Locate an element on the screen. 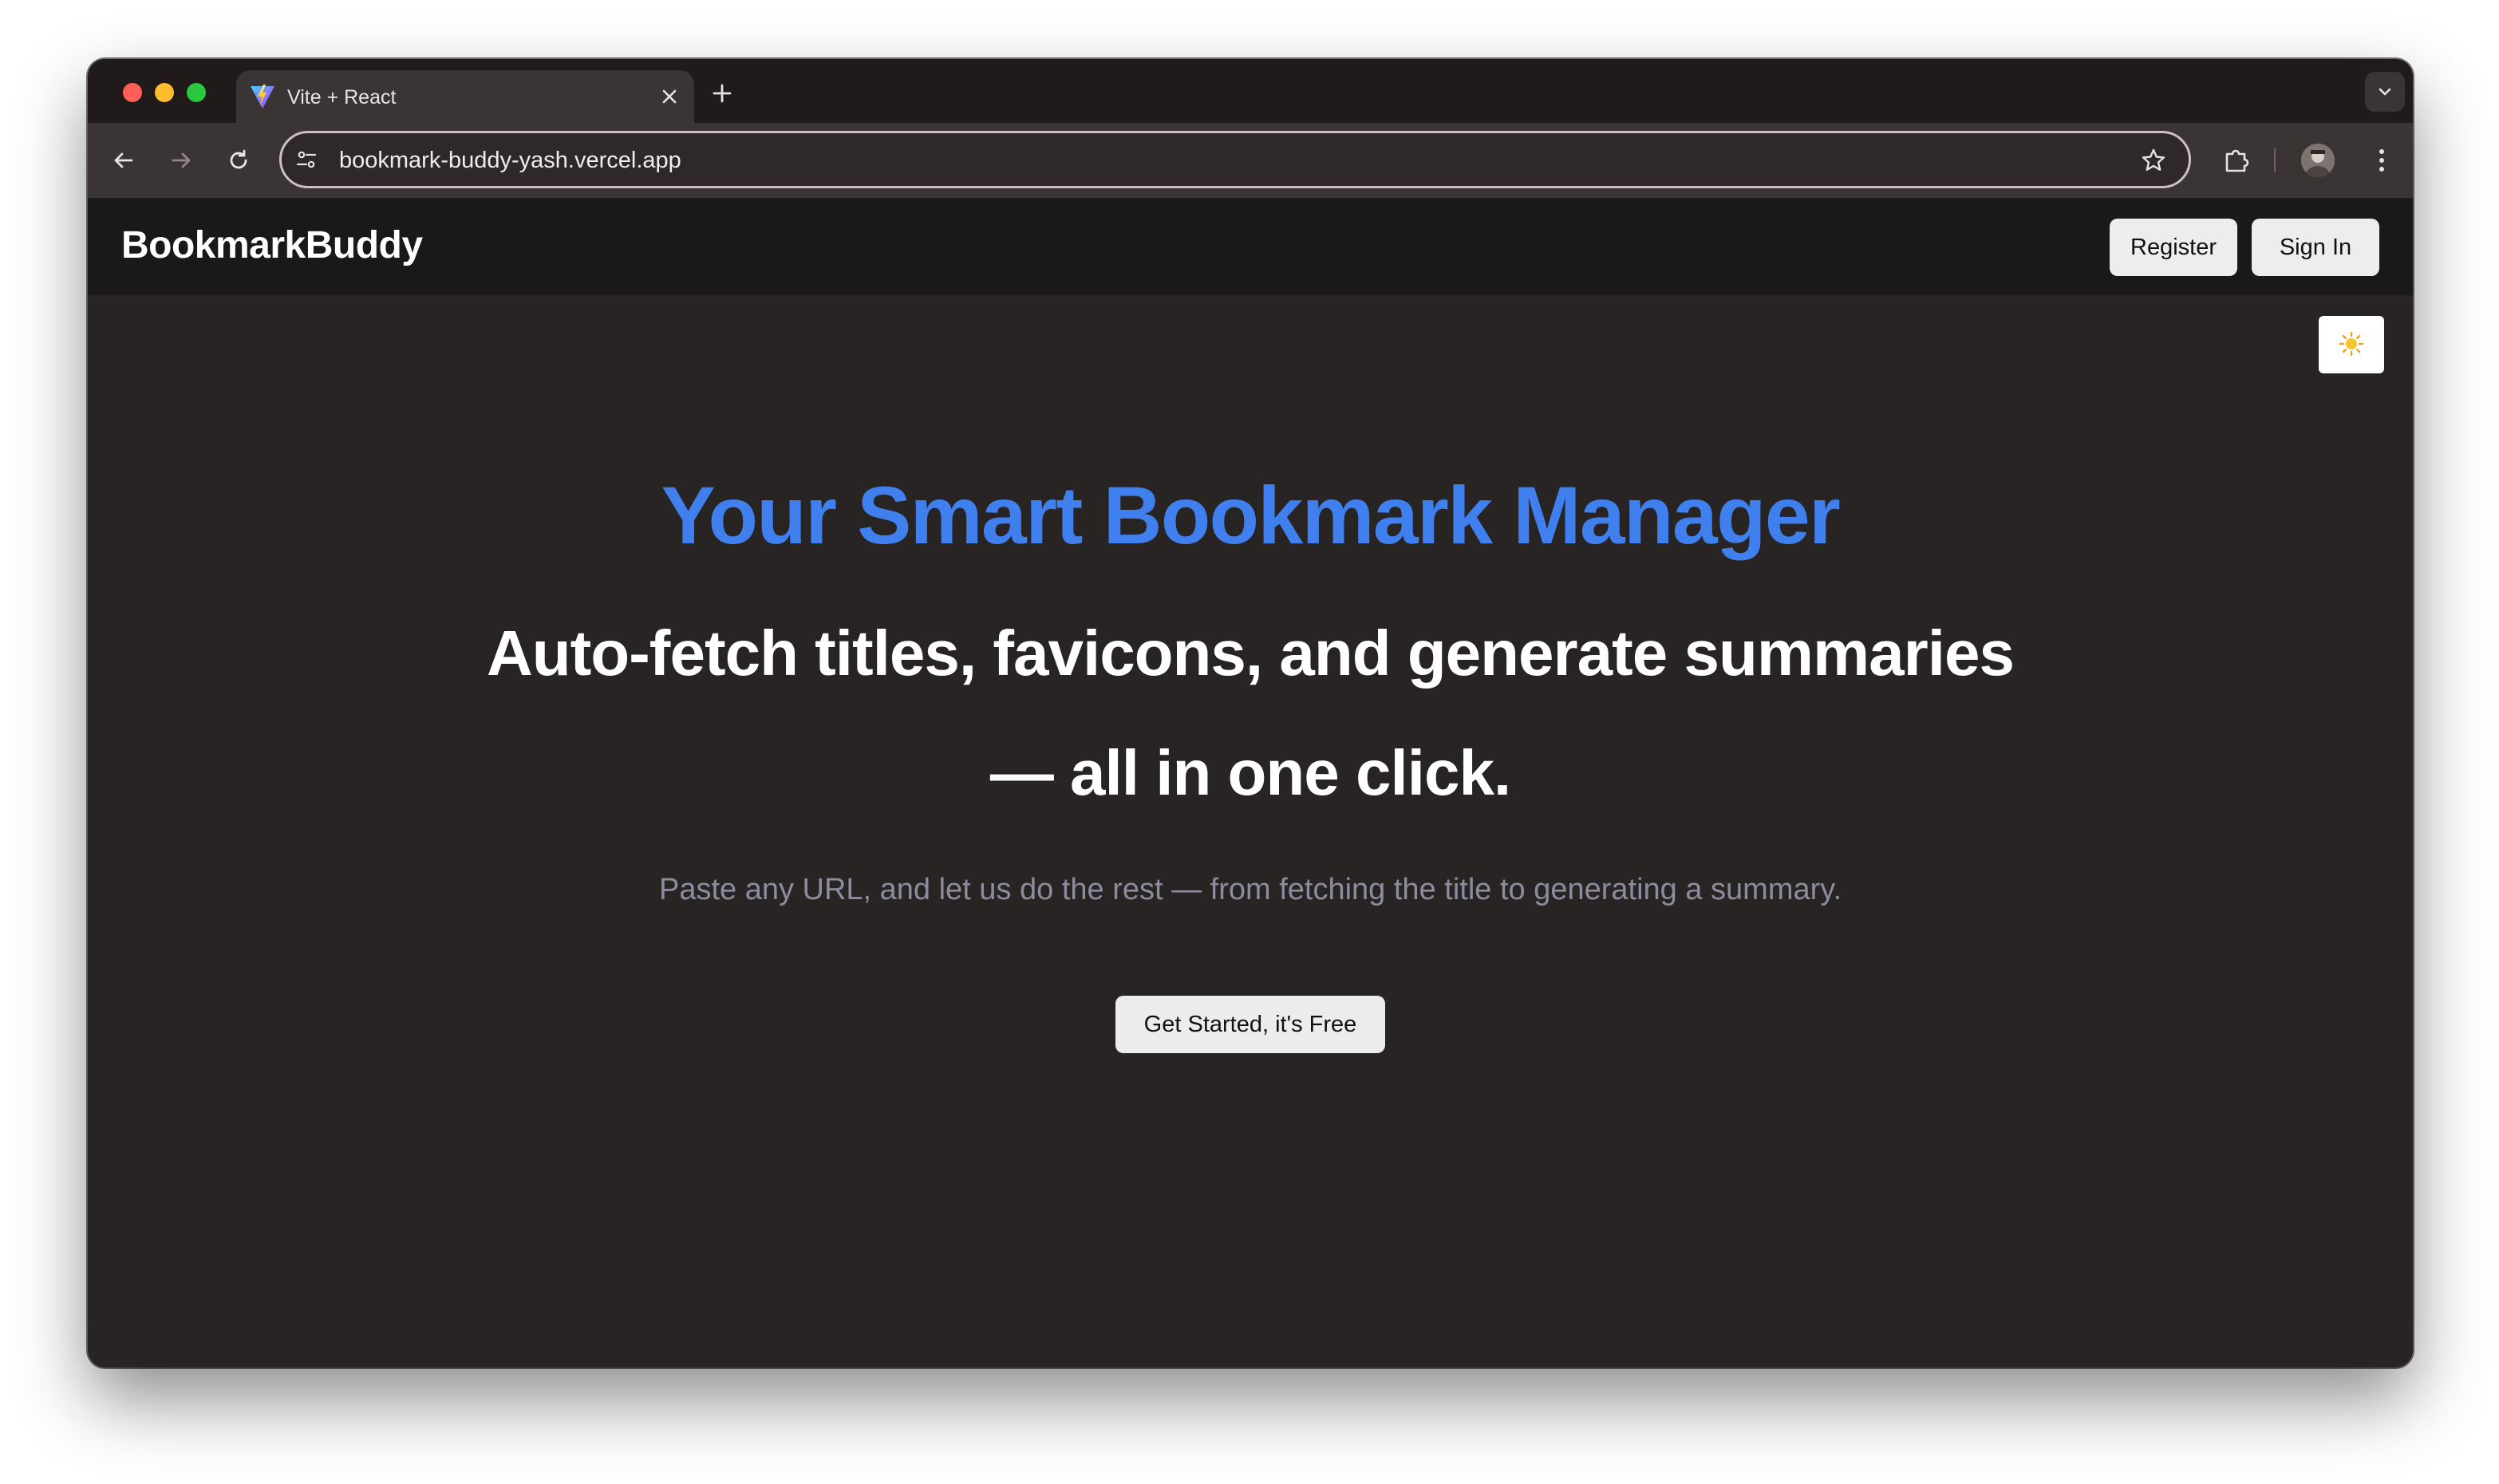  forward-arrow-icon is located at coordinates (181, 160).